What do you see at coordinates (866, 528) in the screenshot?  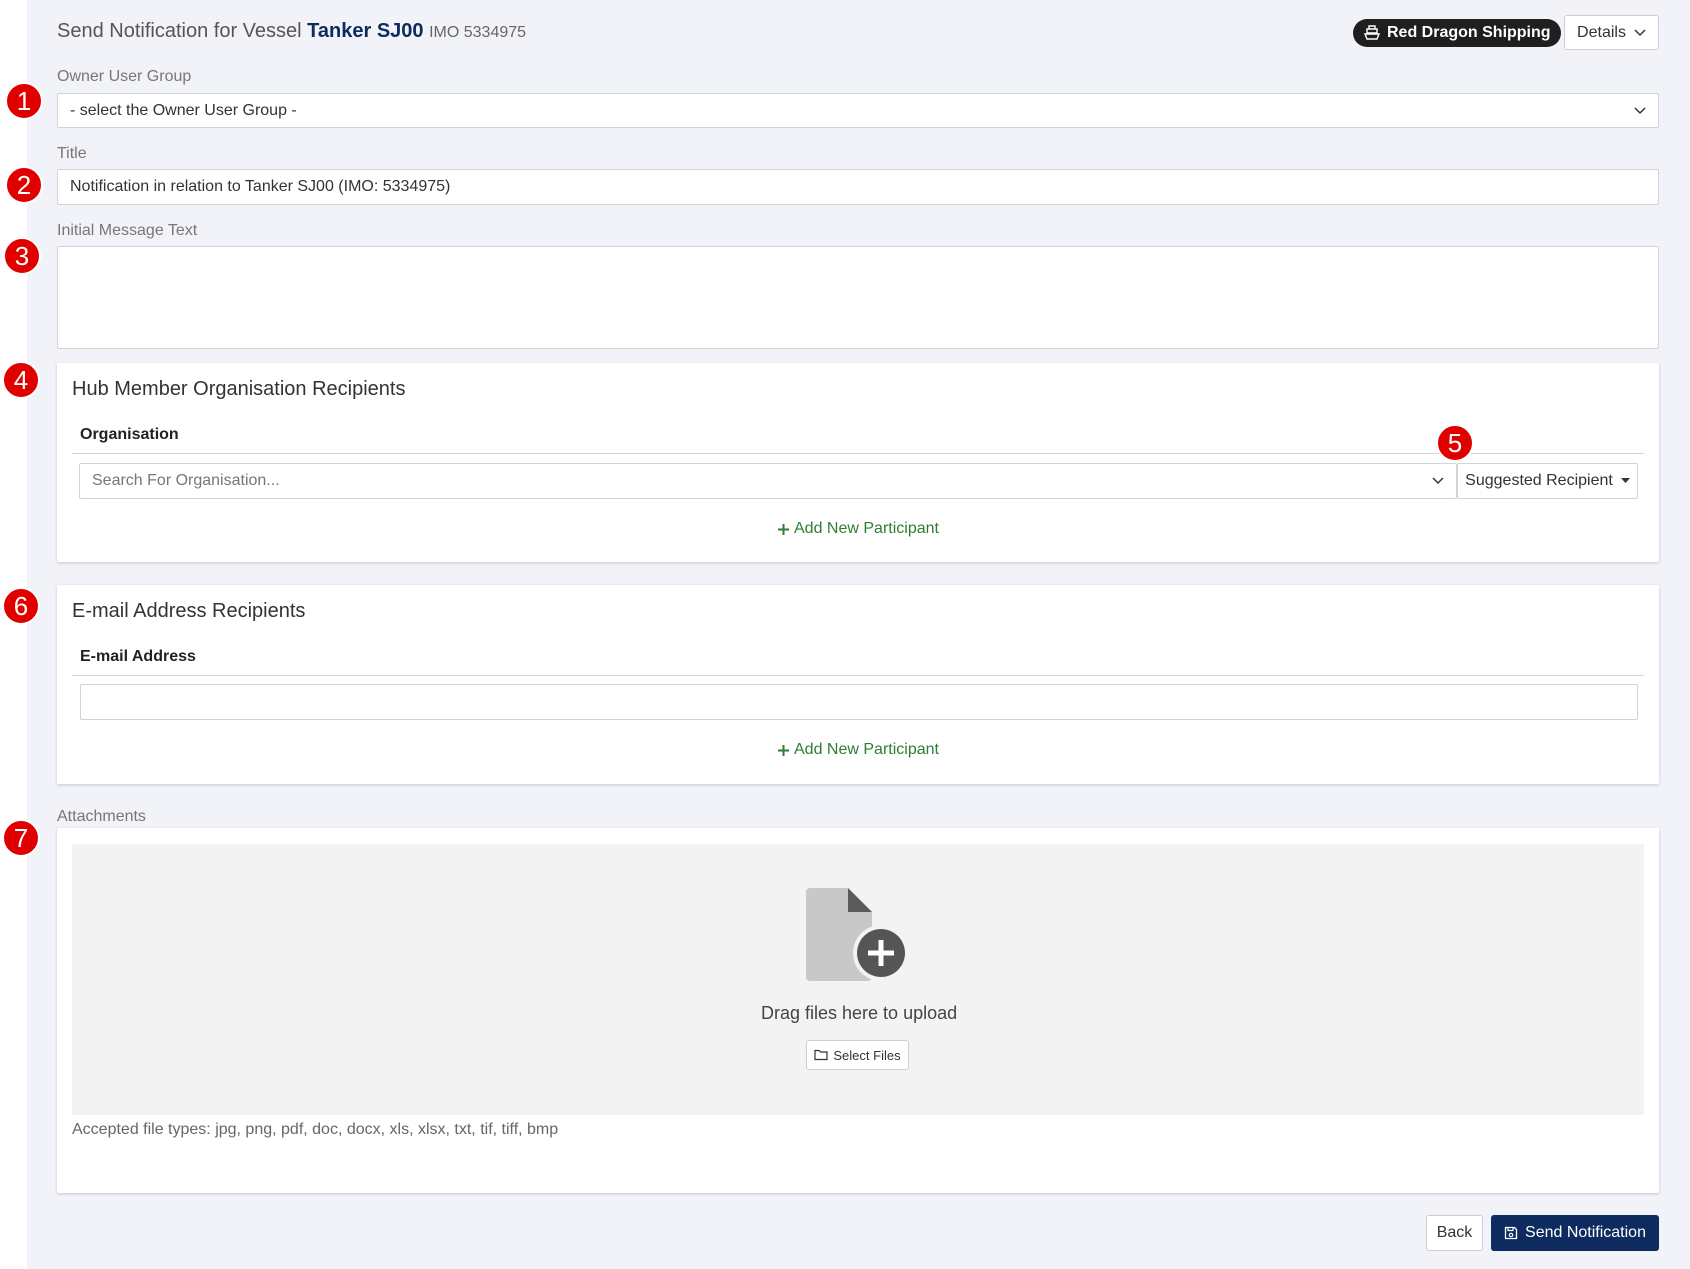 I see `add-organisation-participant-label: Add New Participant` at bounding box center [866, 528].